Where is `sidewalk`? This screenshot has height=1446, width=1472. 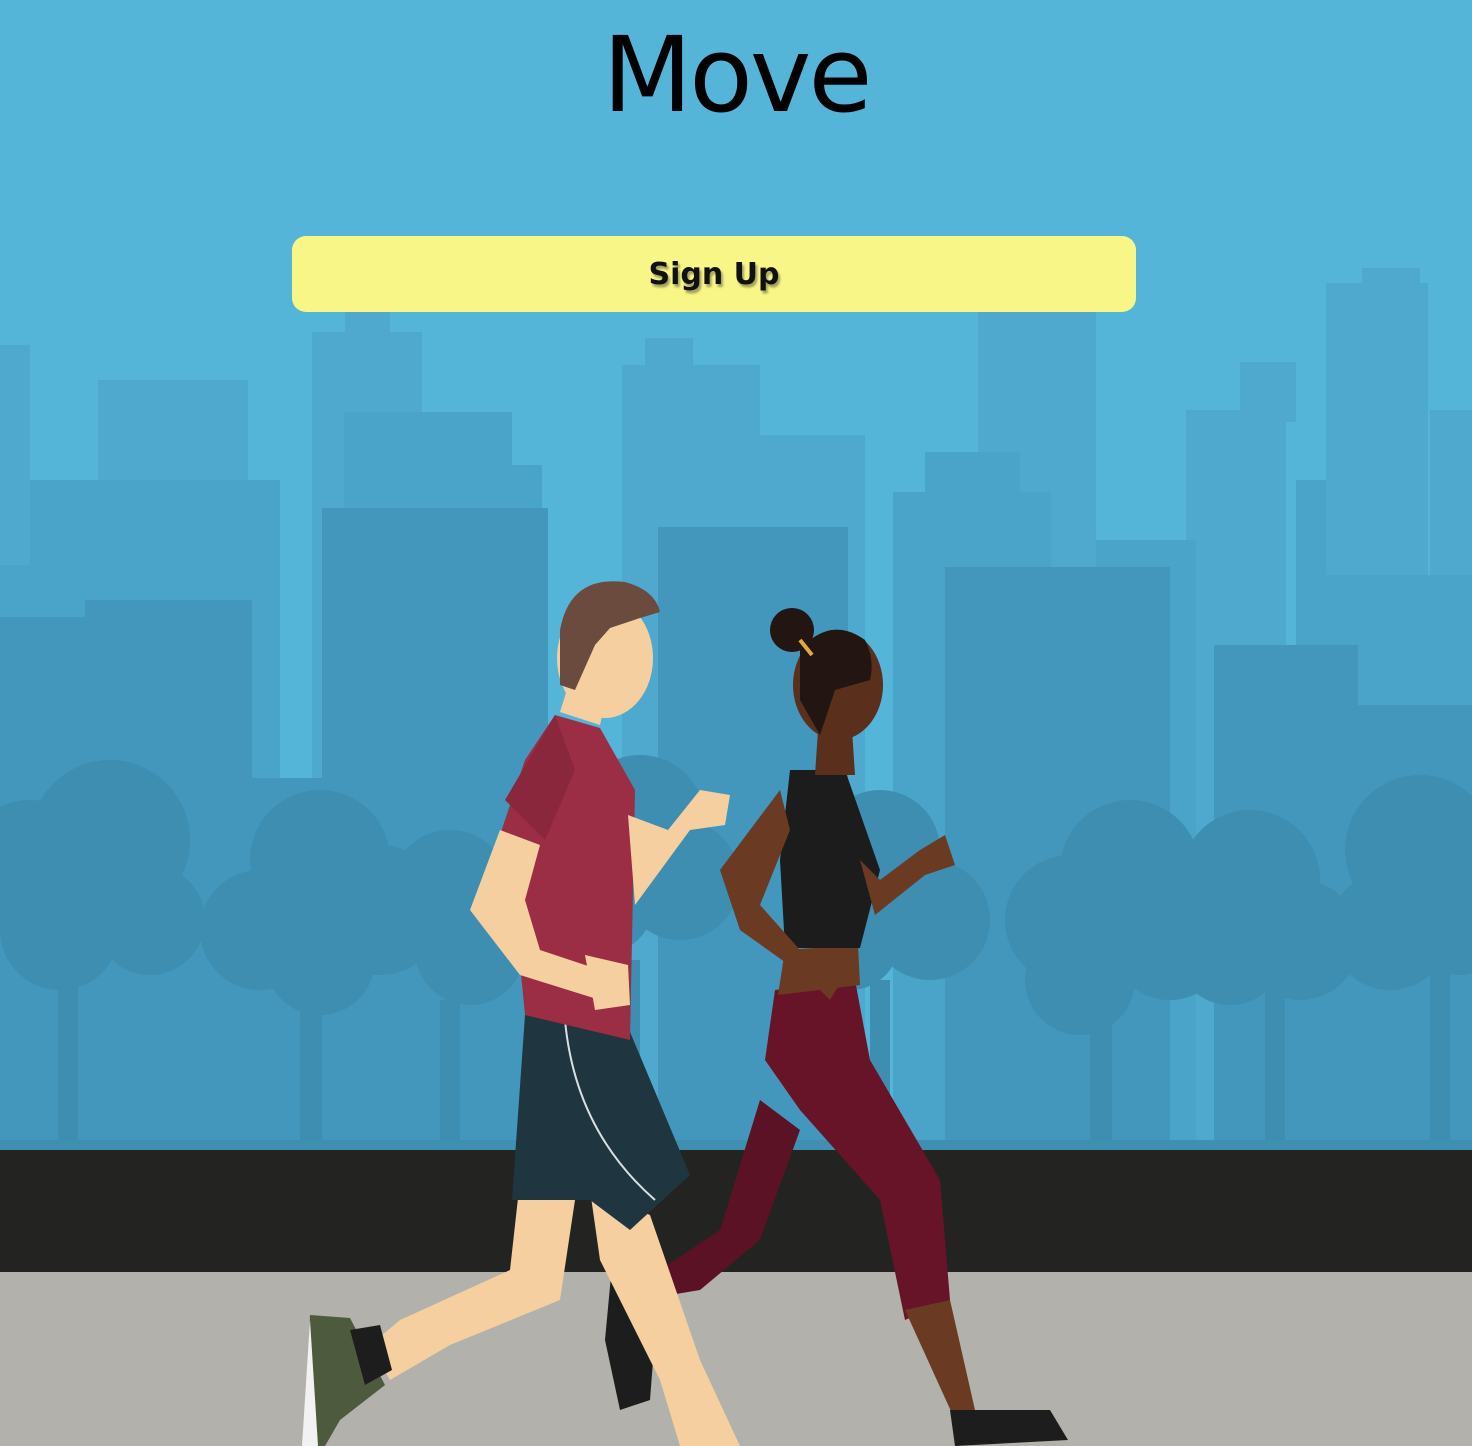 sidewalk is located at coordinates (736, 1359).